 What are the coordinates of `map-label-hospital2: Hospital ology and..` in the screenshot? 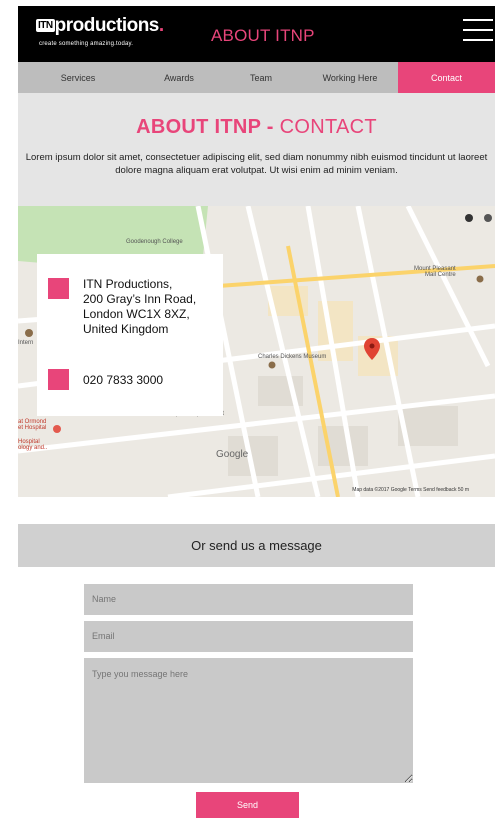 It's located at (33, 445).